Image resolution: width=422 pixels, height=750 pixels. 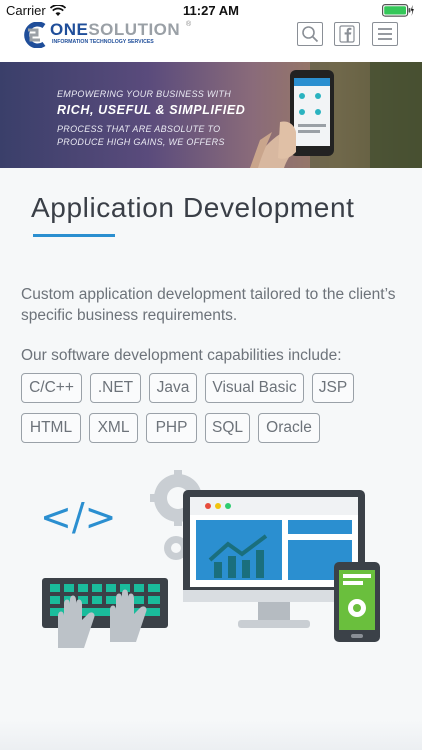 What do you see at coordinates (144, 94) in the screenshot?
I see `banner-line-1: EMPOWERING YOUR BUSINESS WITH` at bounding box center [144, 94].